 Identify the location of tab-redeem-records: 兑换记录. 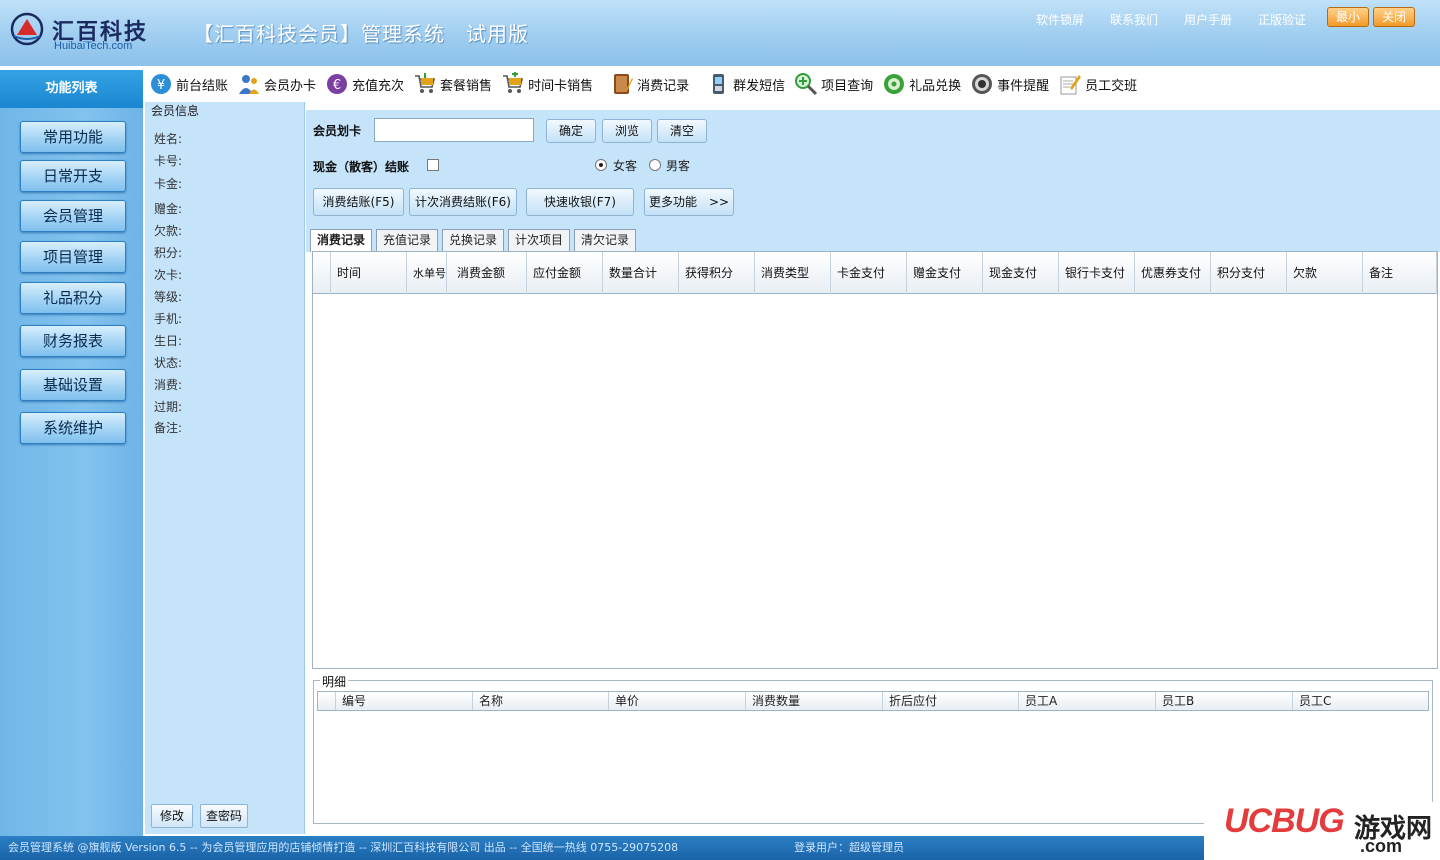
(473, 240).